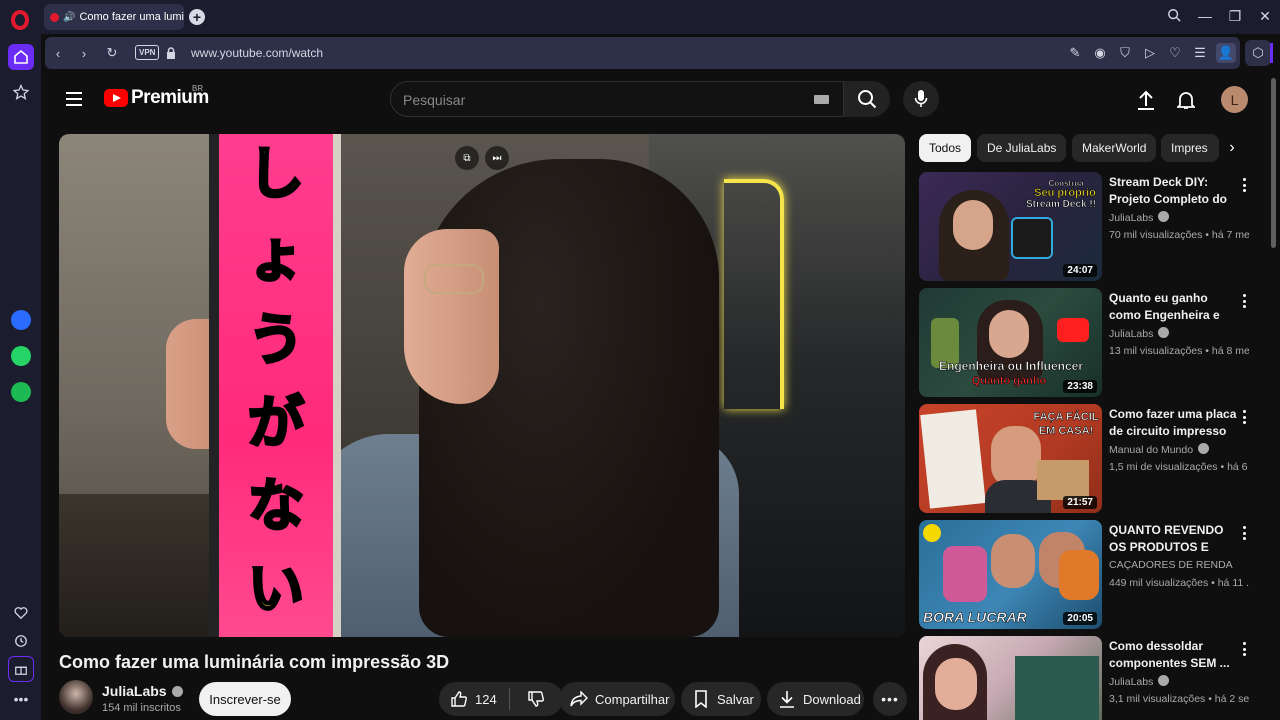 The image size is (1280, 720). I want to click on maximize-button: ❐, so click(1235, 16).